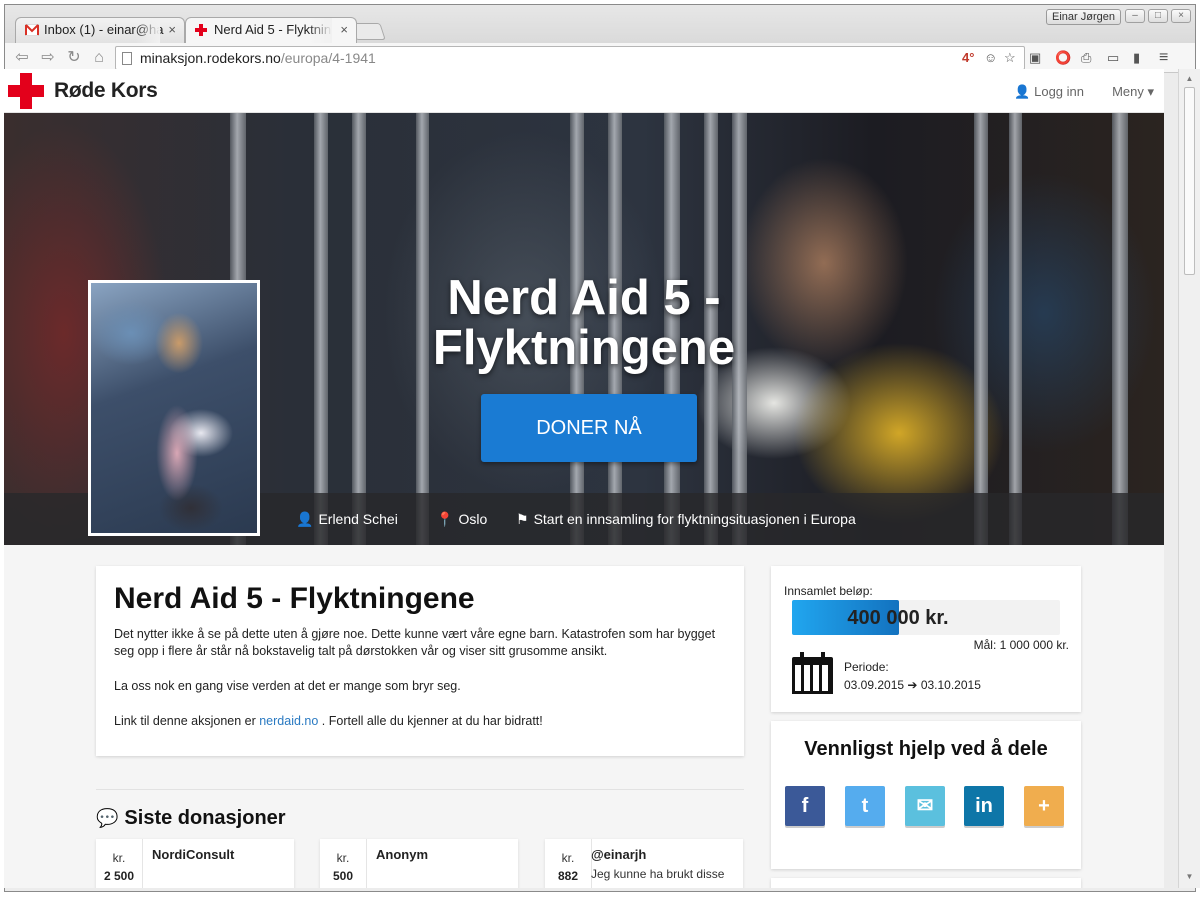  I want to click on scroll-down-arrow-icon: ▼, so click(1189, 876).